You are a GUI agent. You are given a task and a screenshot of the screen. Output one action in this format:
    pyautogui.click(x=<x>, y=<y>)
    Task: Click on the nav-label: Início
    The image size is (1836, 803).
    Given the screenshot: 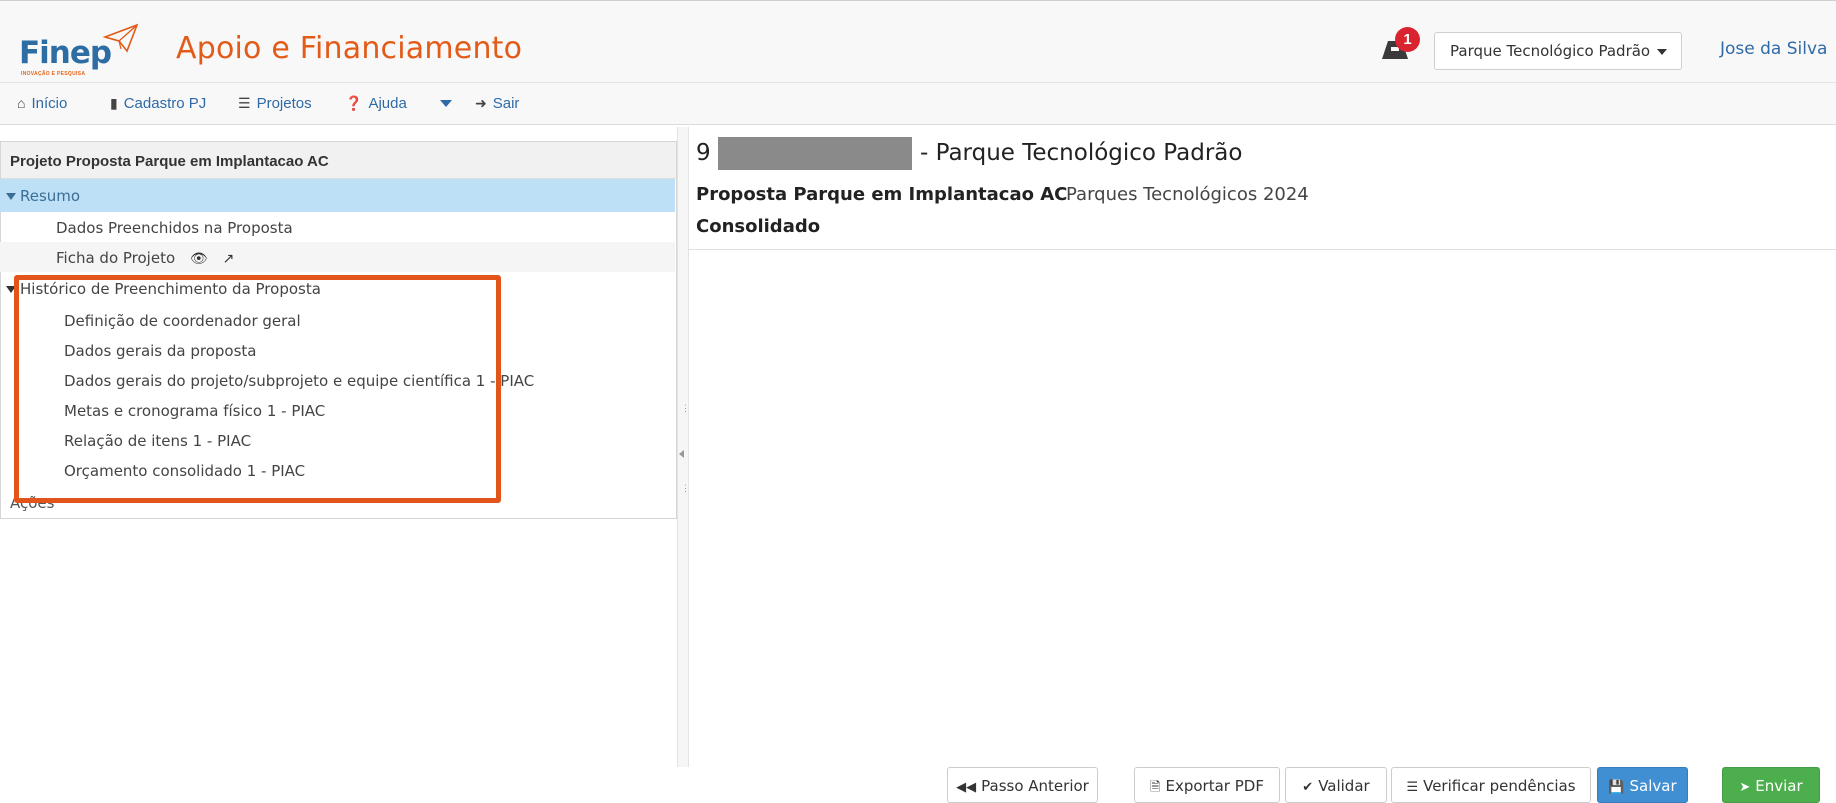 What is the action you would take?
    pyautogui.click(x=49, y=103)
    